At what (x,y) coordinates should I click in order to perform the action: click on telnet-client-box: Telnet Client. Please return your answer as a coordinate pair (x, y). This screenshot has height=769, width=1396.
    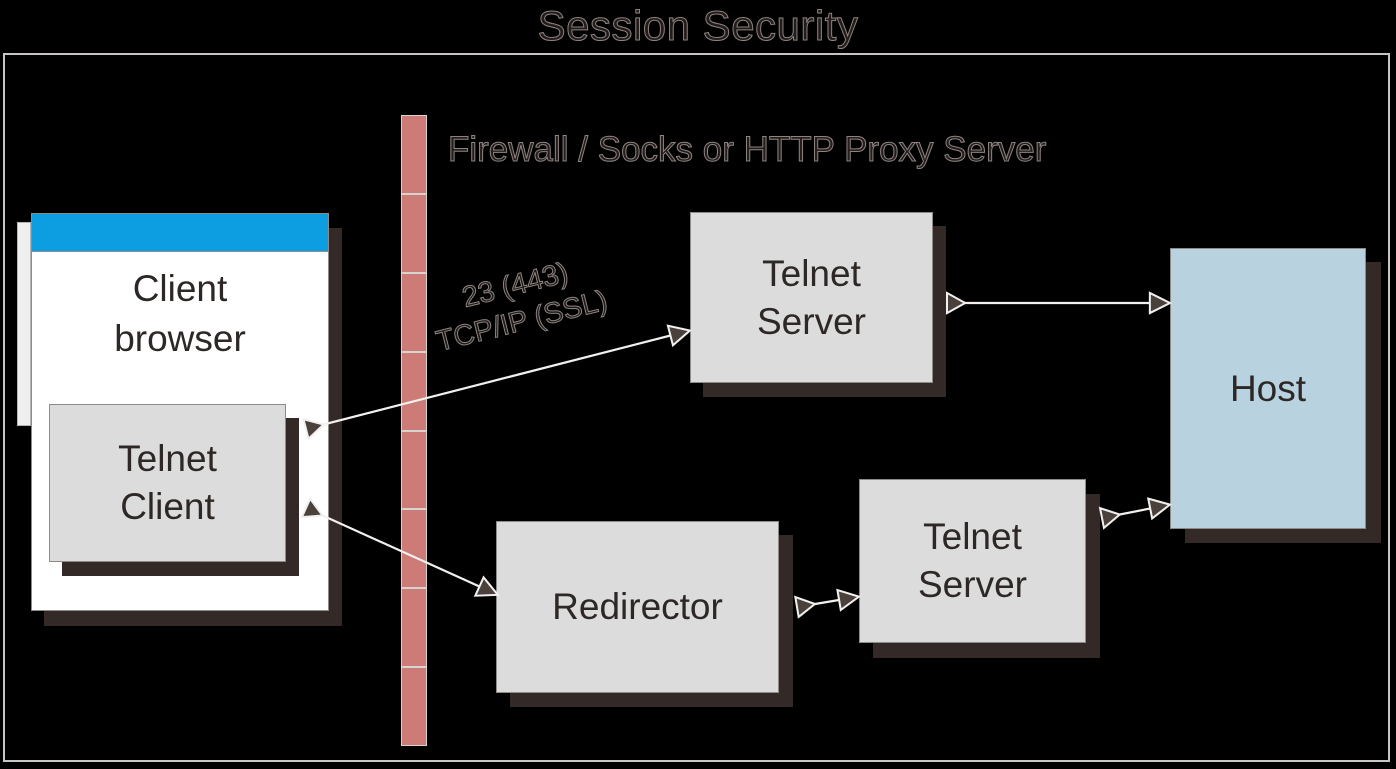
    Looking at the image, I should click on (167, 483).